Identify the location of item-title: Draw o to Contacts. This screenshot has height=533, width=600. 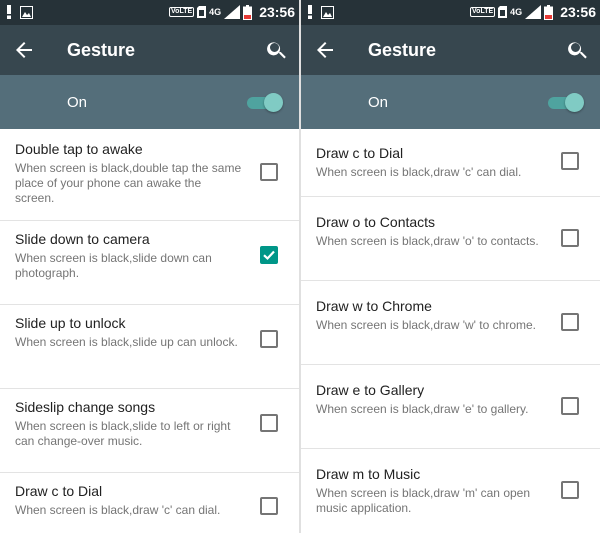
(376, 222).